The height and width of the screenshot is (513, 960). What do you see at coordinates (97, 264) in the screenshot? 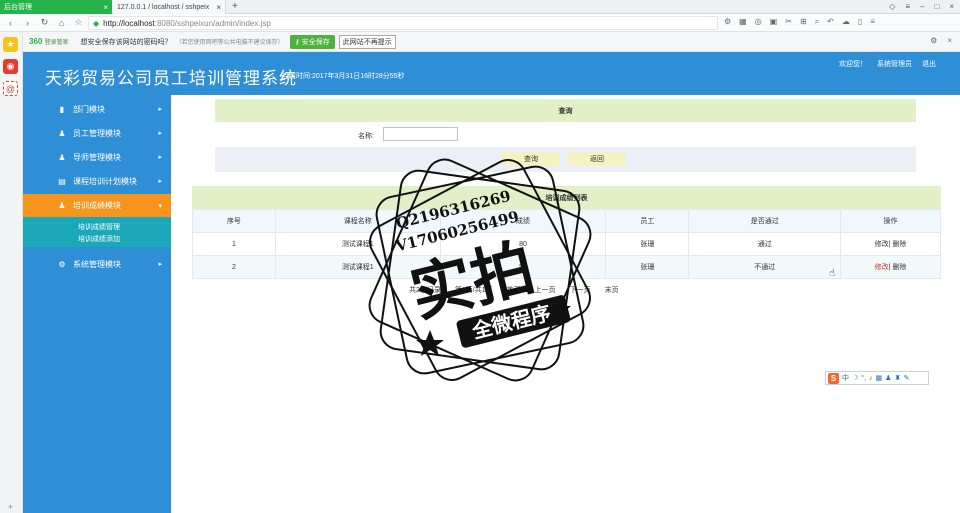
I see `sidebar-item-system: ⚙ 系统管理模块 ▸` at bounding box center [97, 264].